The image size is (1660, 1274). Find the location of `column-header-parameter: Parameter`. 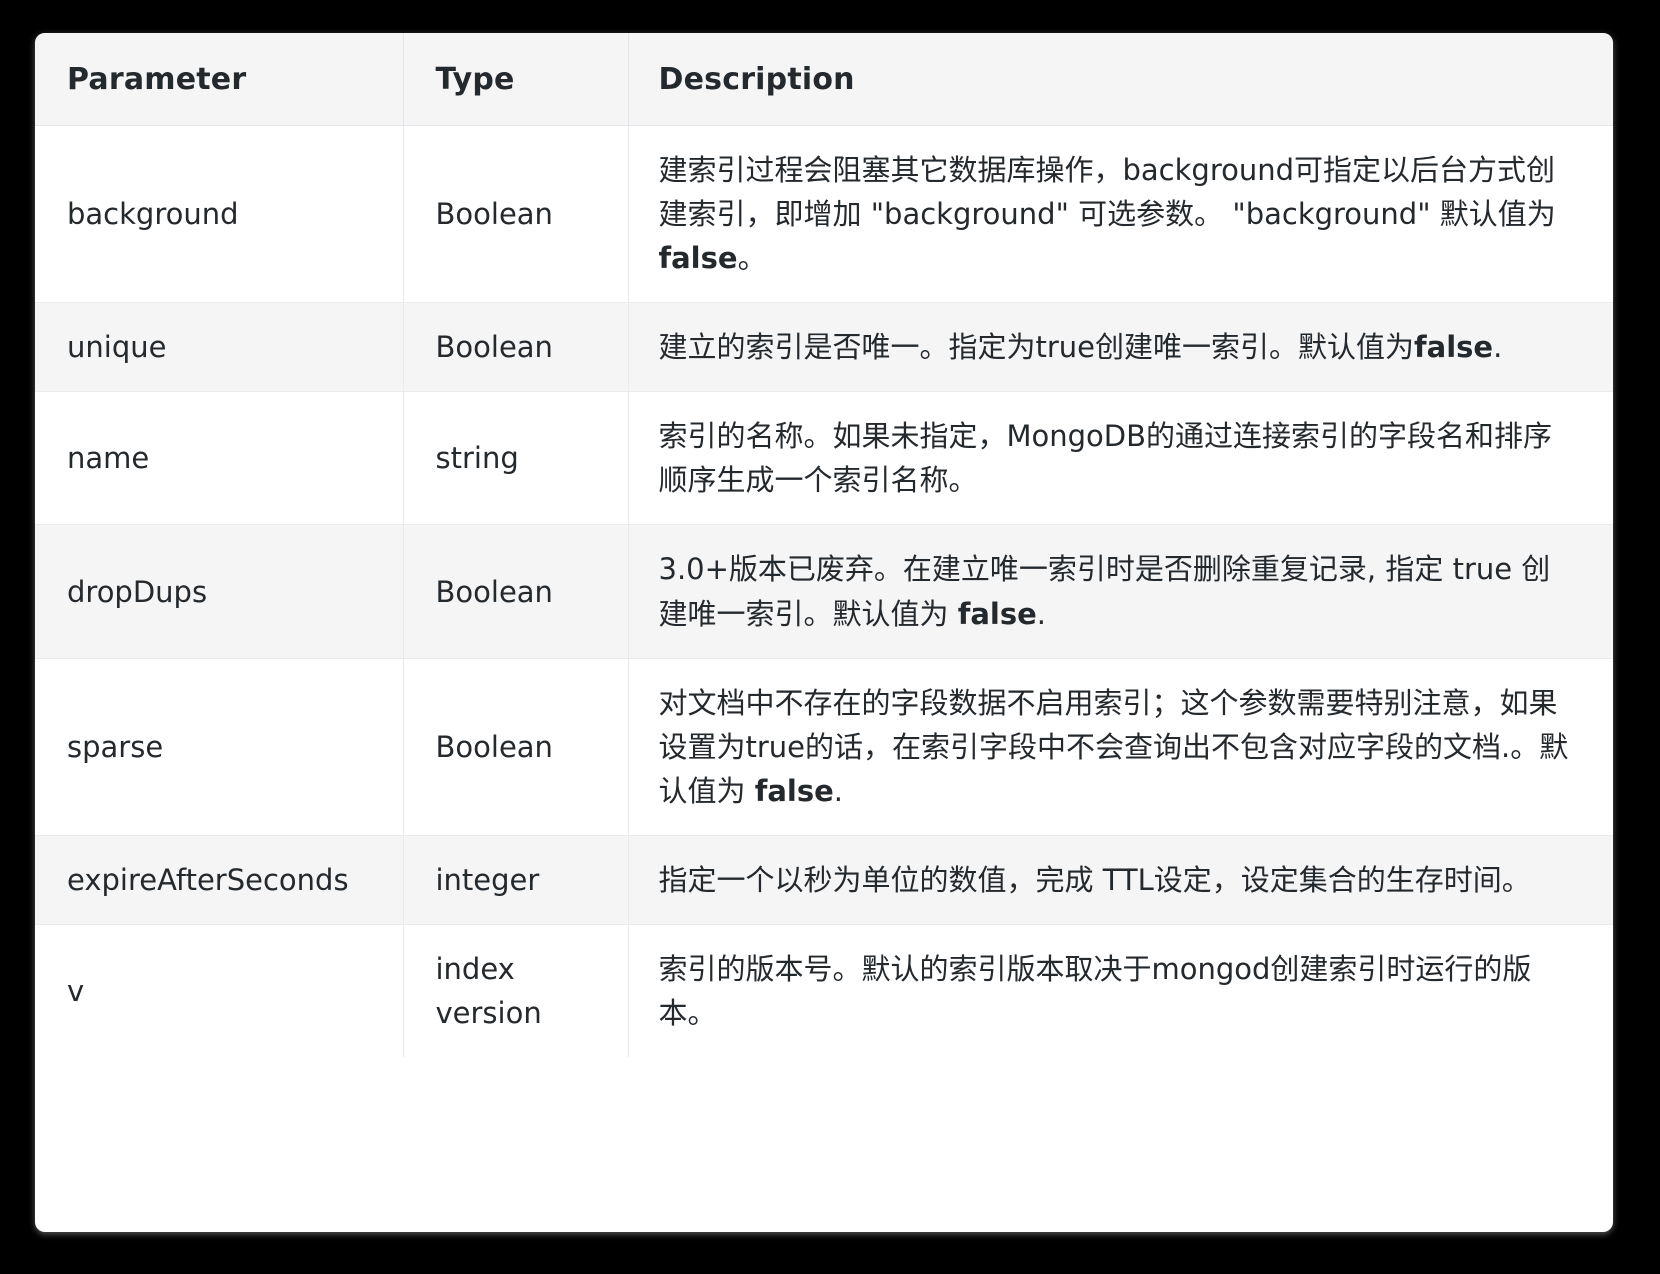

column-header-parameter: Parameter is located at coordinates (219, 79).